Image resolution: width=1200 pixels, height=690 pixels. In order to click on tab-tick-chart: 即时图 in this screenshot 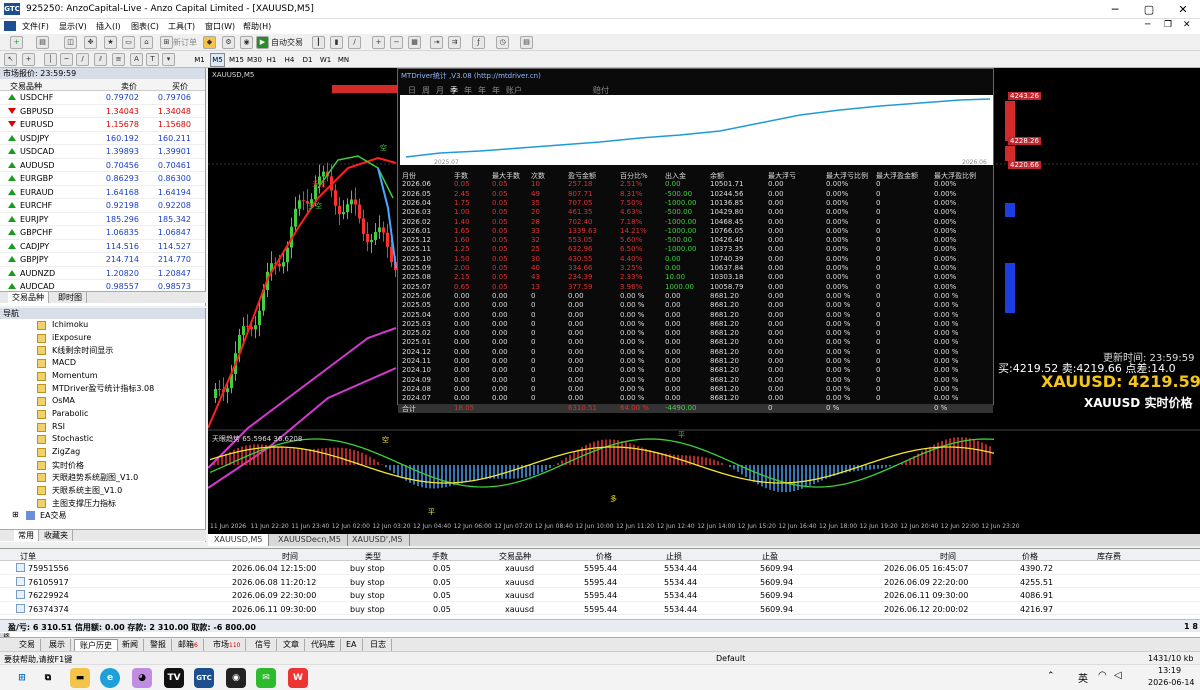, I will do `click(70, 297)`.